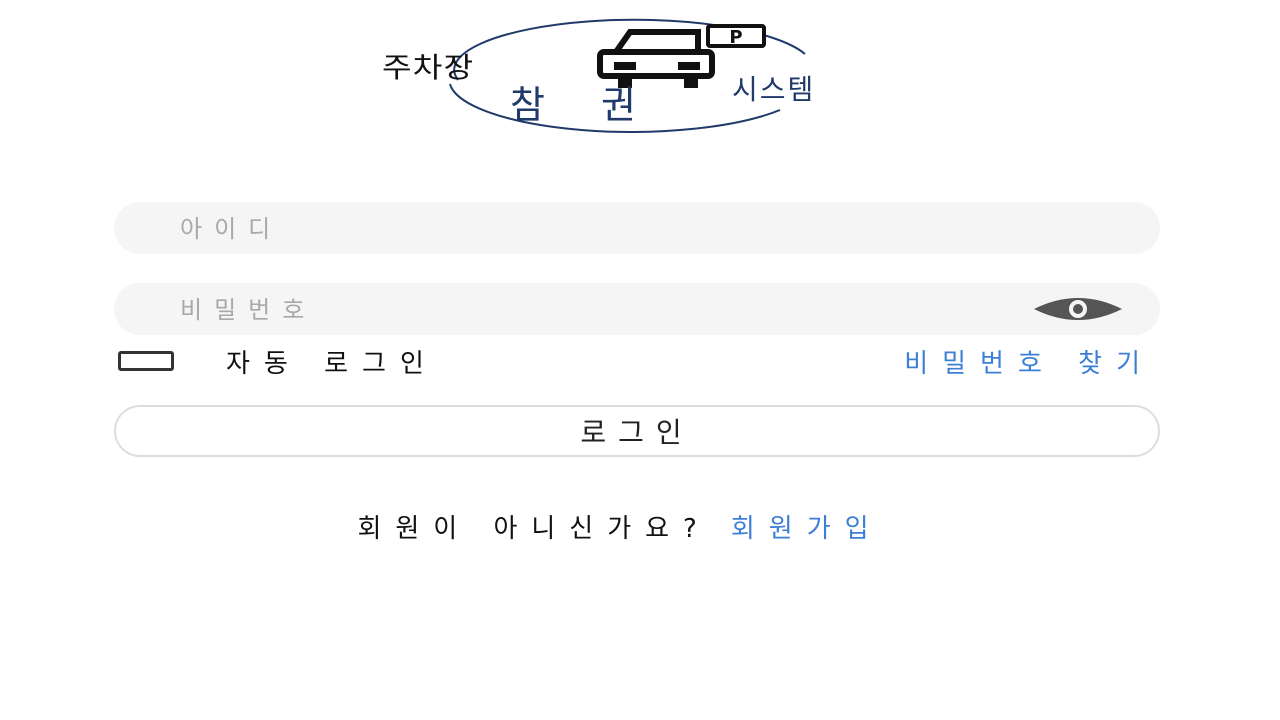  What do you see at coordinates (584, 105) in the screenshot?
I see `logo-main-text: 참 권` at bounding box center [584, 105].